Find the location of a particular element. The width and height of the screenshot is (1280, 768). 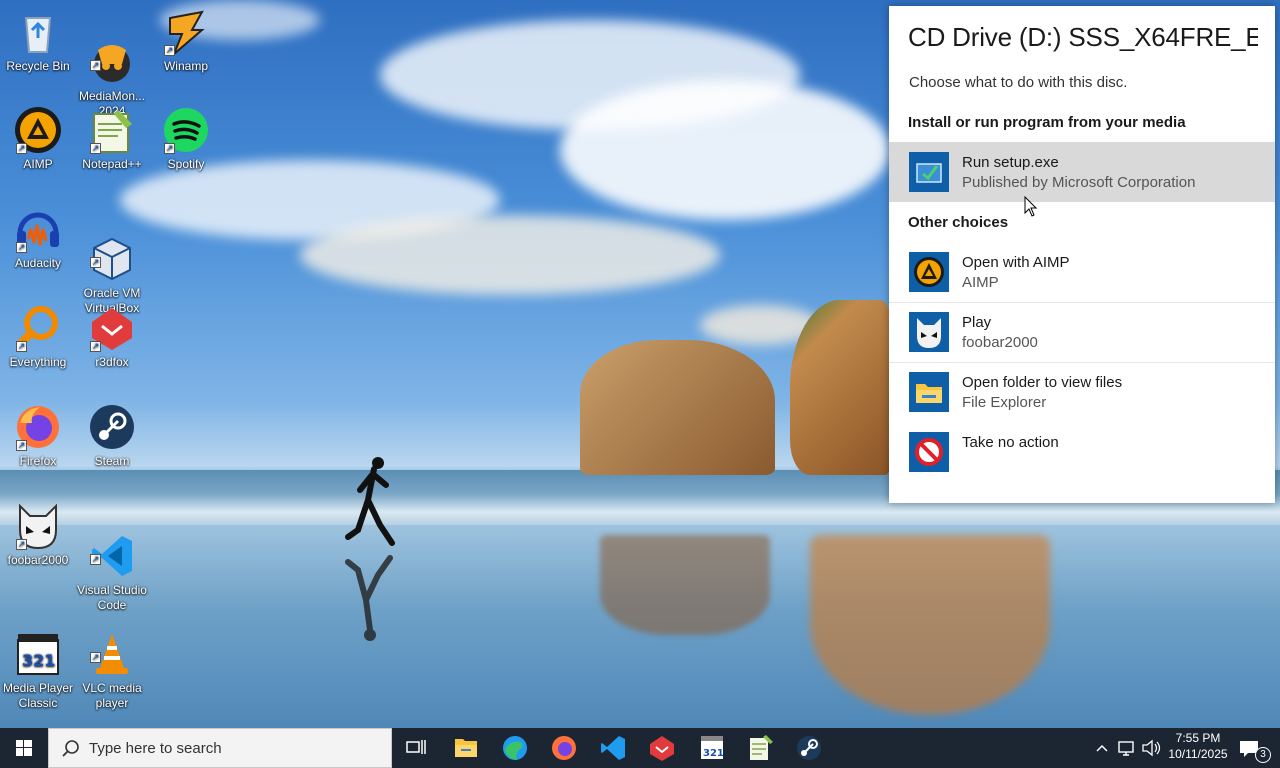

show-hidden-icons-button is located at coordinates (1102, 748).